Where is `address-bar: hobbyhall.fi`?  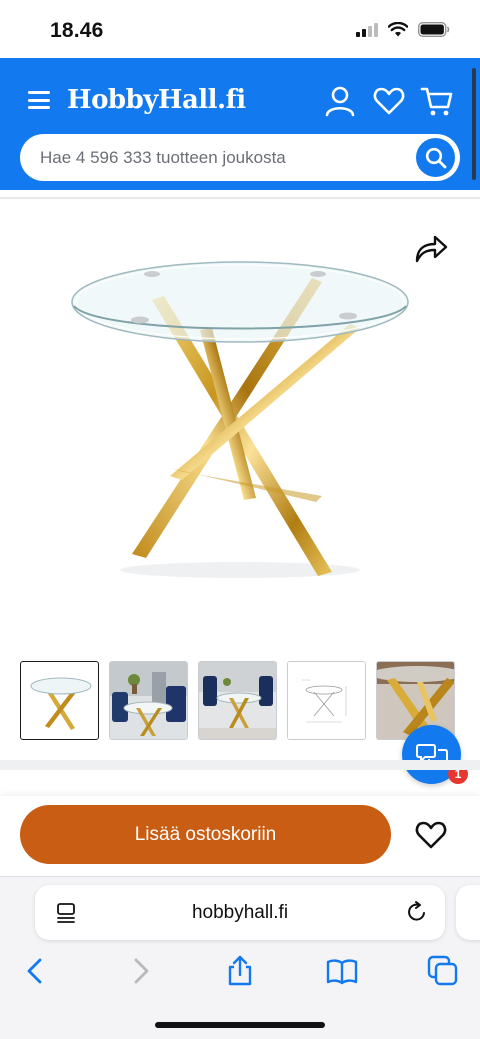
address-bar: hobbyhall.fi is located at coordinates (240, 912).